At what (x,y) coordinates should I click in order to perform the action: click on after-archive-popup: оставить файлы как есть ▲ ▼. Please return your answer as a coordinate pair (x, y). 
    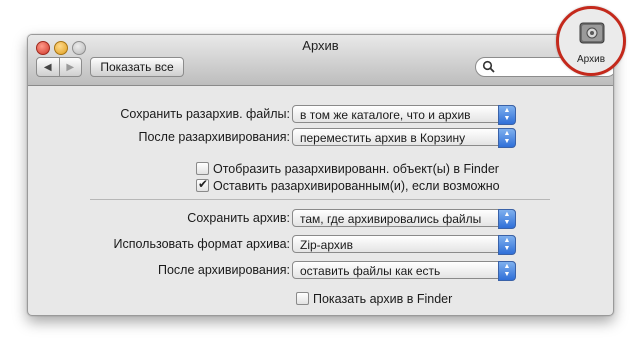
    Looking at the image, I should click on (404, 271).